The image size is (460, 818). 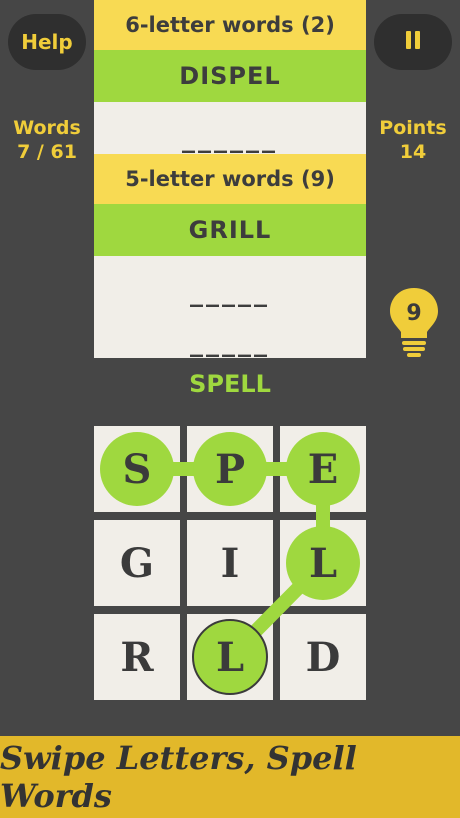 What do you see at coordinates (230, 76) in the screenshot?
I see `found-word-six: DISPEL` at bounding box center [230, 76].